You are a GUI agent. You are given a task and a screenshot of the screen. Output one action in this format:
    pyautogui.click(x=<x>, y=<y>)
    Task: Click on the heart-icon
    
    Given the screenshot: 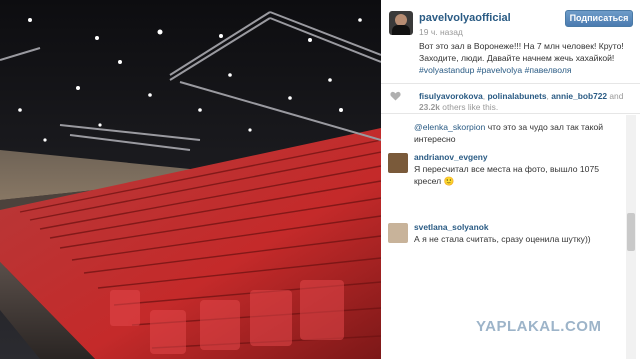 What is the action you would take?
    pyautogui.click(x=395, y=96)
    